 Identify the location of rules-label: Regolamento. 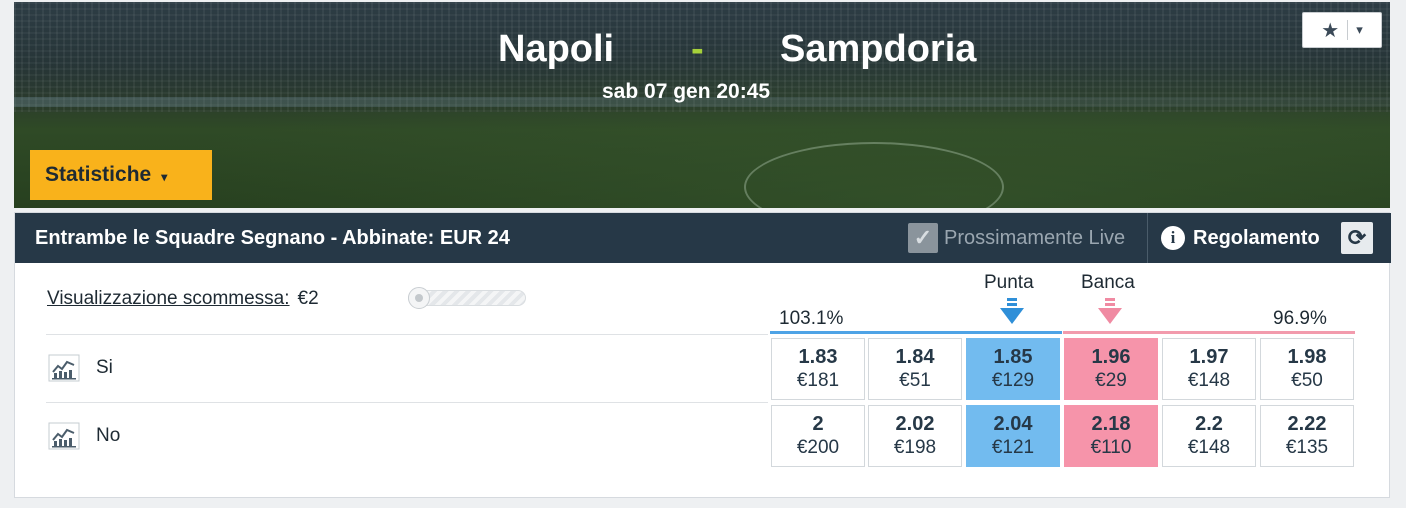
(1256, 237).